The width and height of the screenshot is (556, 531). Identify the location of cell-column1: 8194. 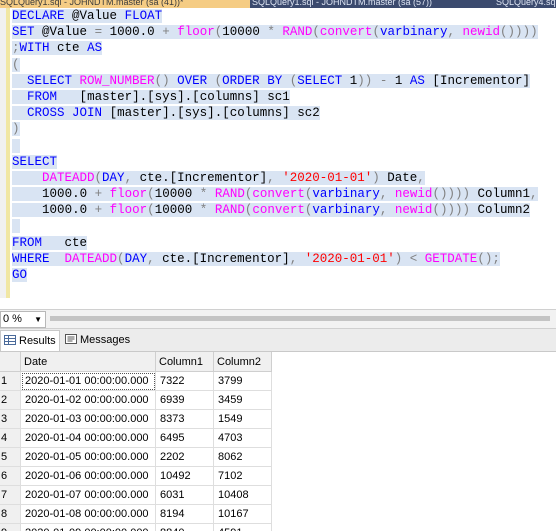
(184, 514).